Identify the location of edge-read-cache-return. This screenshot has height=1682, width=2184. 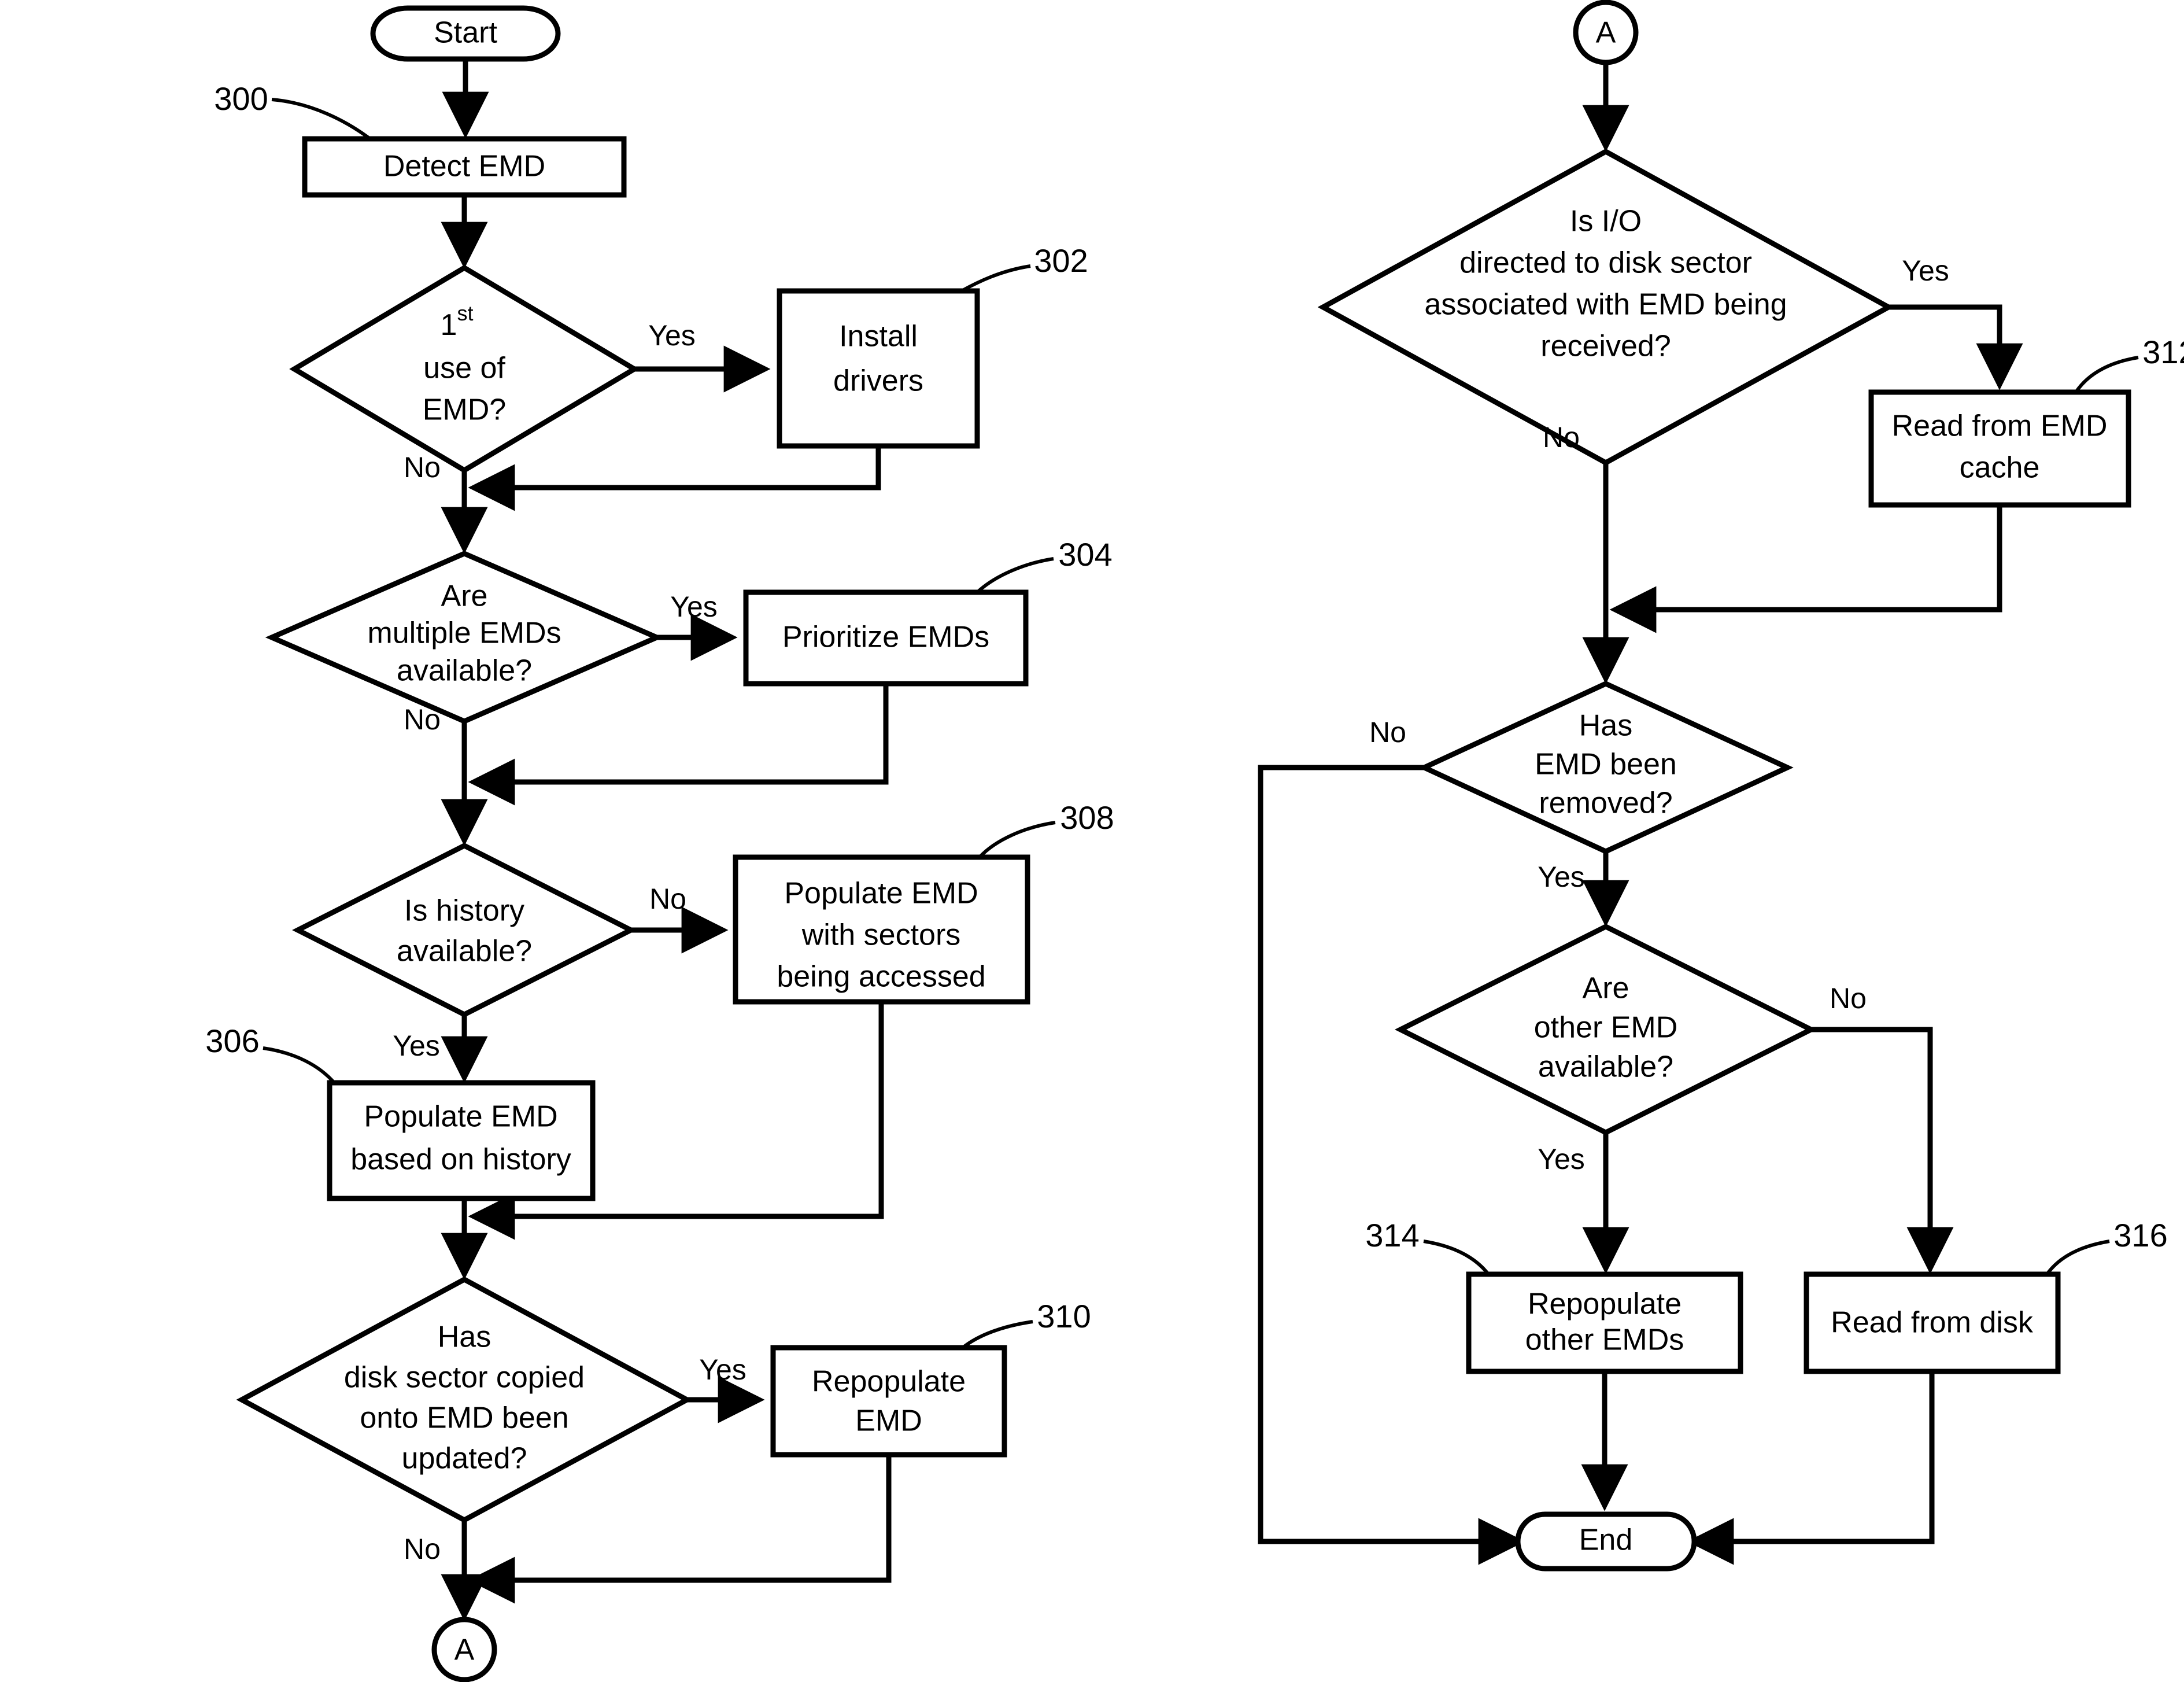
(1806, 569).